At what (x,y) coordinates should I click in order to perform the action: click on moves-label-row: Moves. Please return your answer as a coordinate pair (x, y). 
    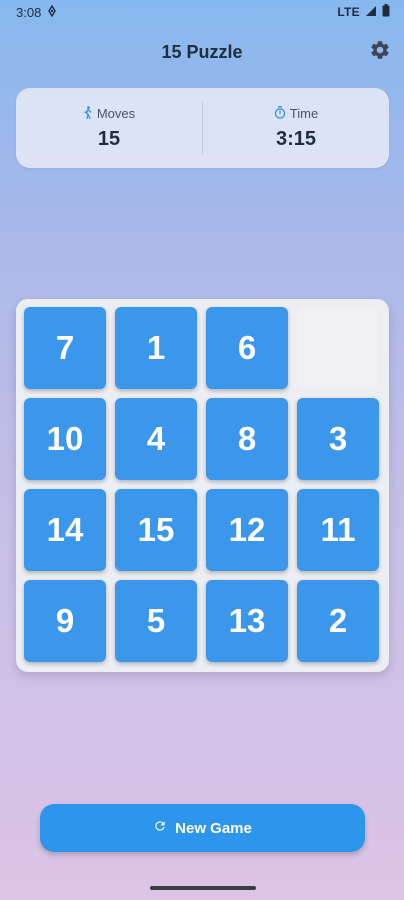
    Looking at the image, I should click on (109, 113).